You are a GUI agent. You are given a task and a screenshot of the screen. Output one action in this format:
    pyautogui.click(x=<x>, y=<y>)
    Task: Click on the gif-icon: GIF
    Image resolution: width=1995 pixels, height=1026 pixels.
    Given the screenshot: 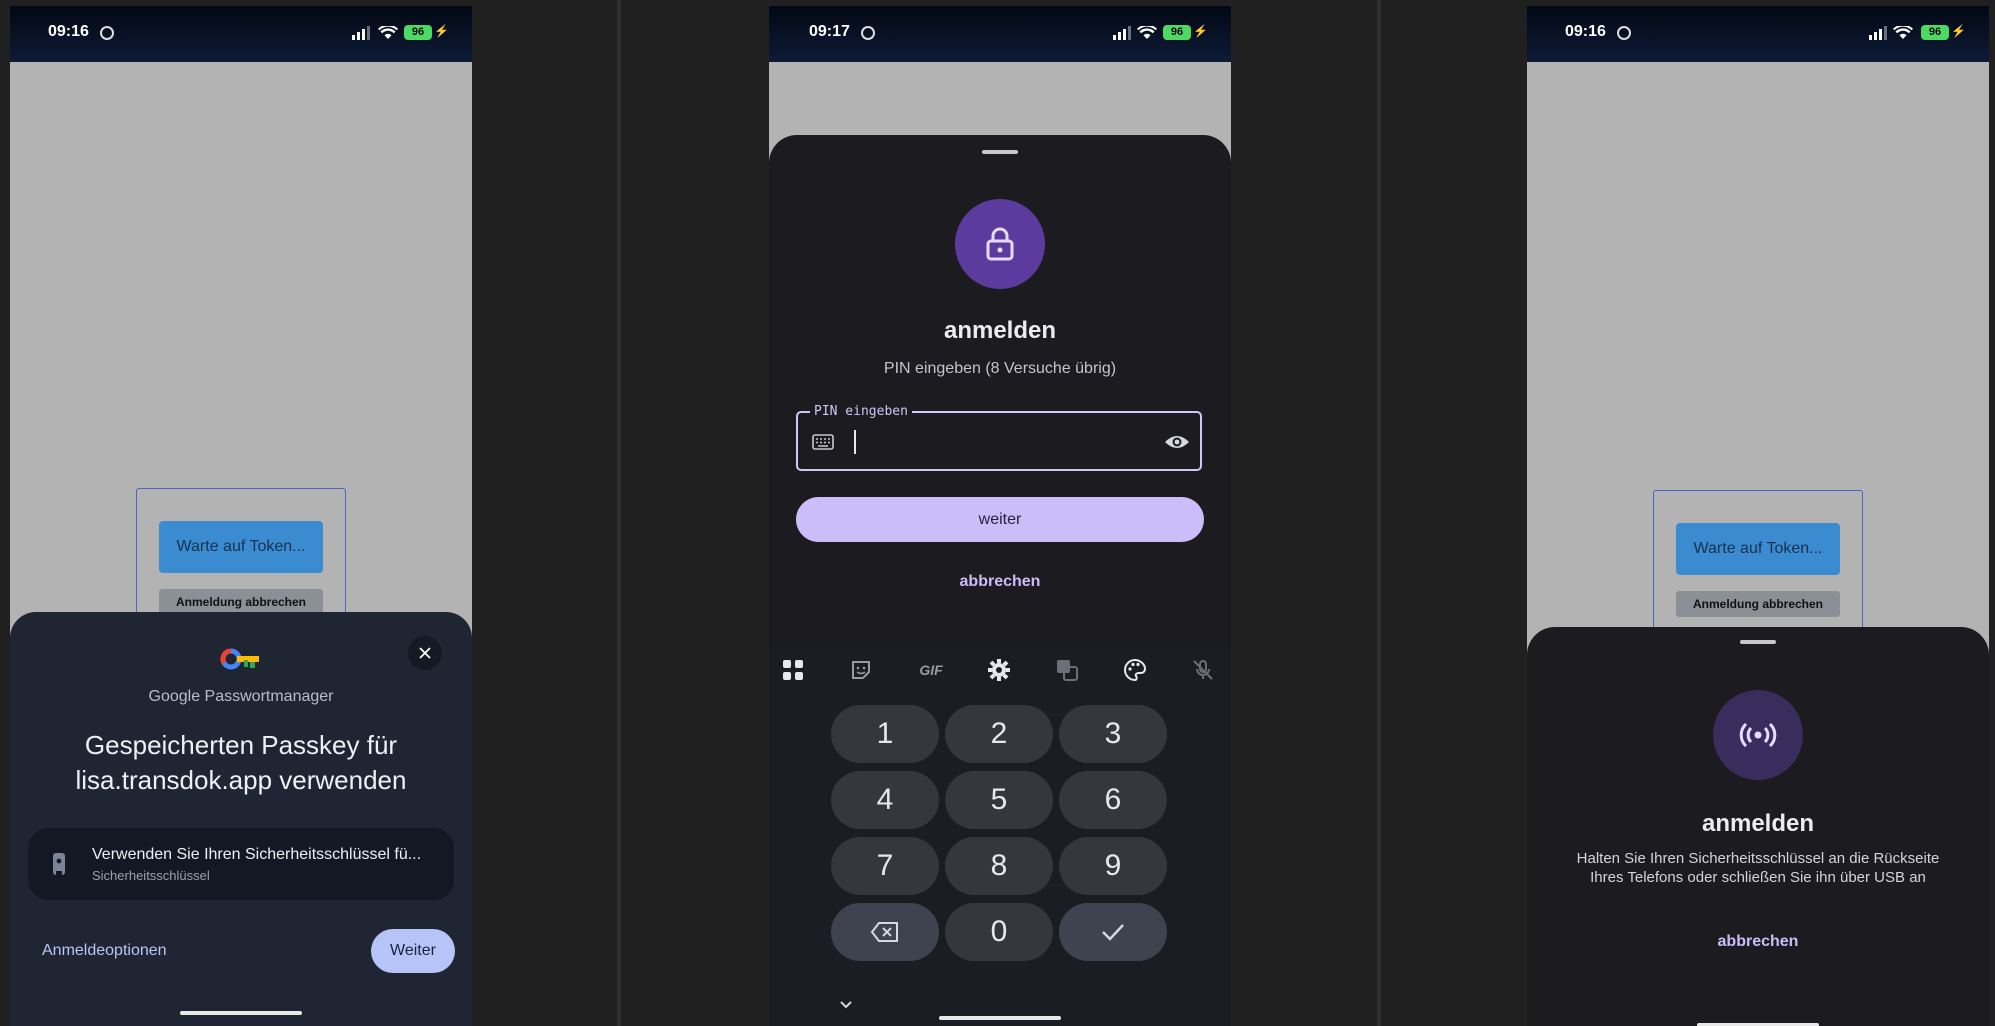 What is the action you would take?
    pyautogui.click(x=931, y=670)
    